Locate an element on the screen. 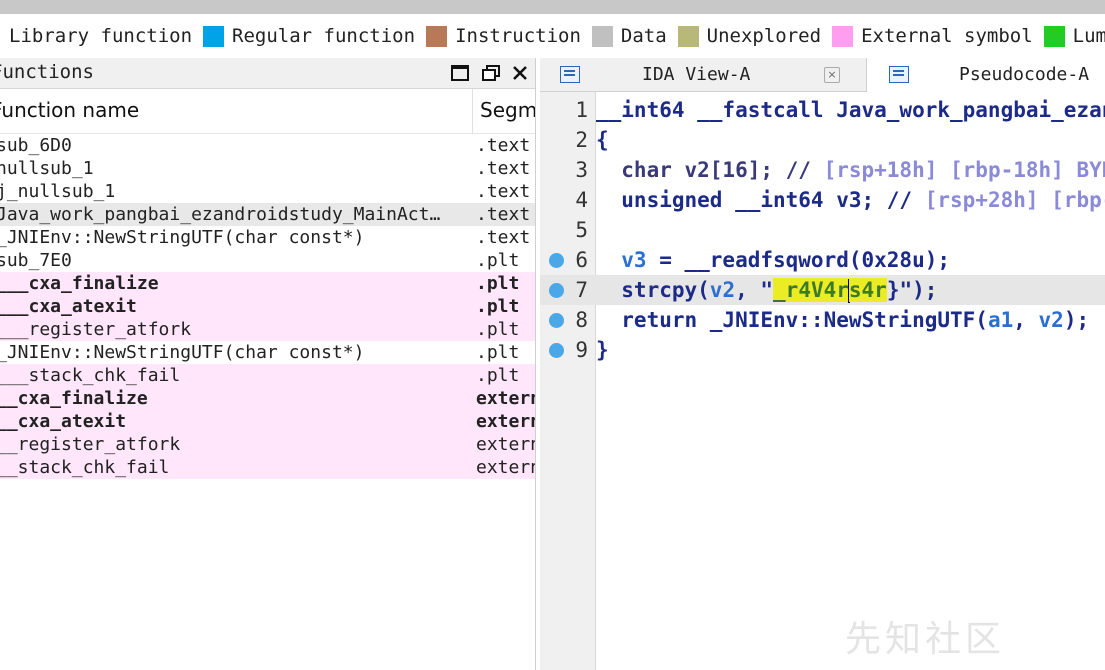 This screenshot has height=670, width=1105. close-icon is located at coordinates (520, 73).